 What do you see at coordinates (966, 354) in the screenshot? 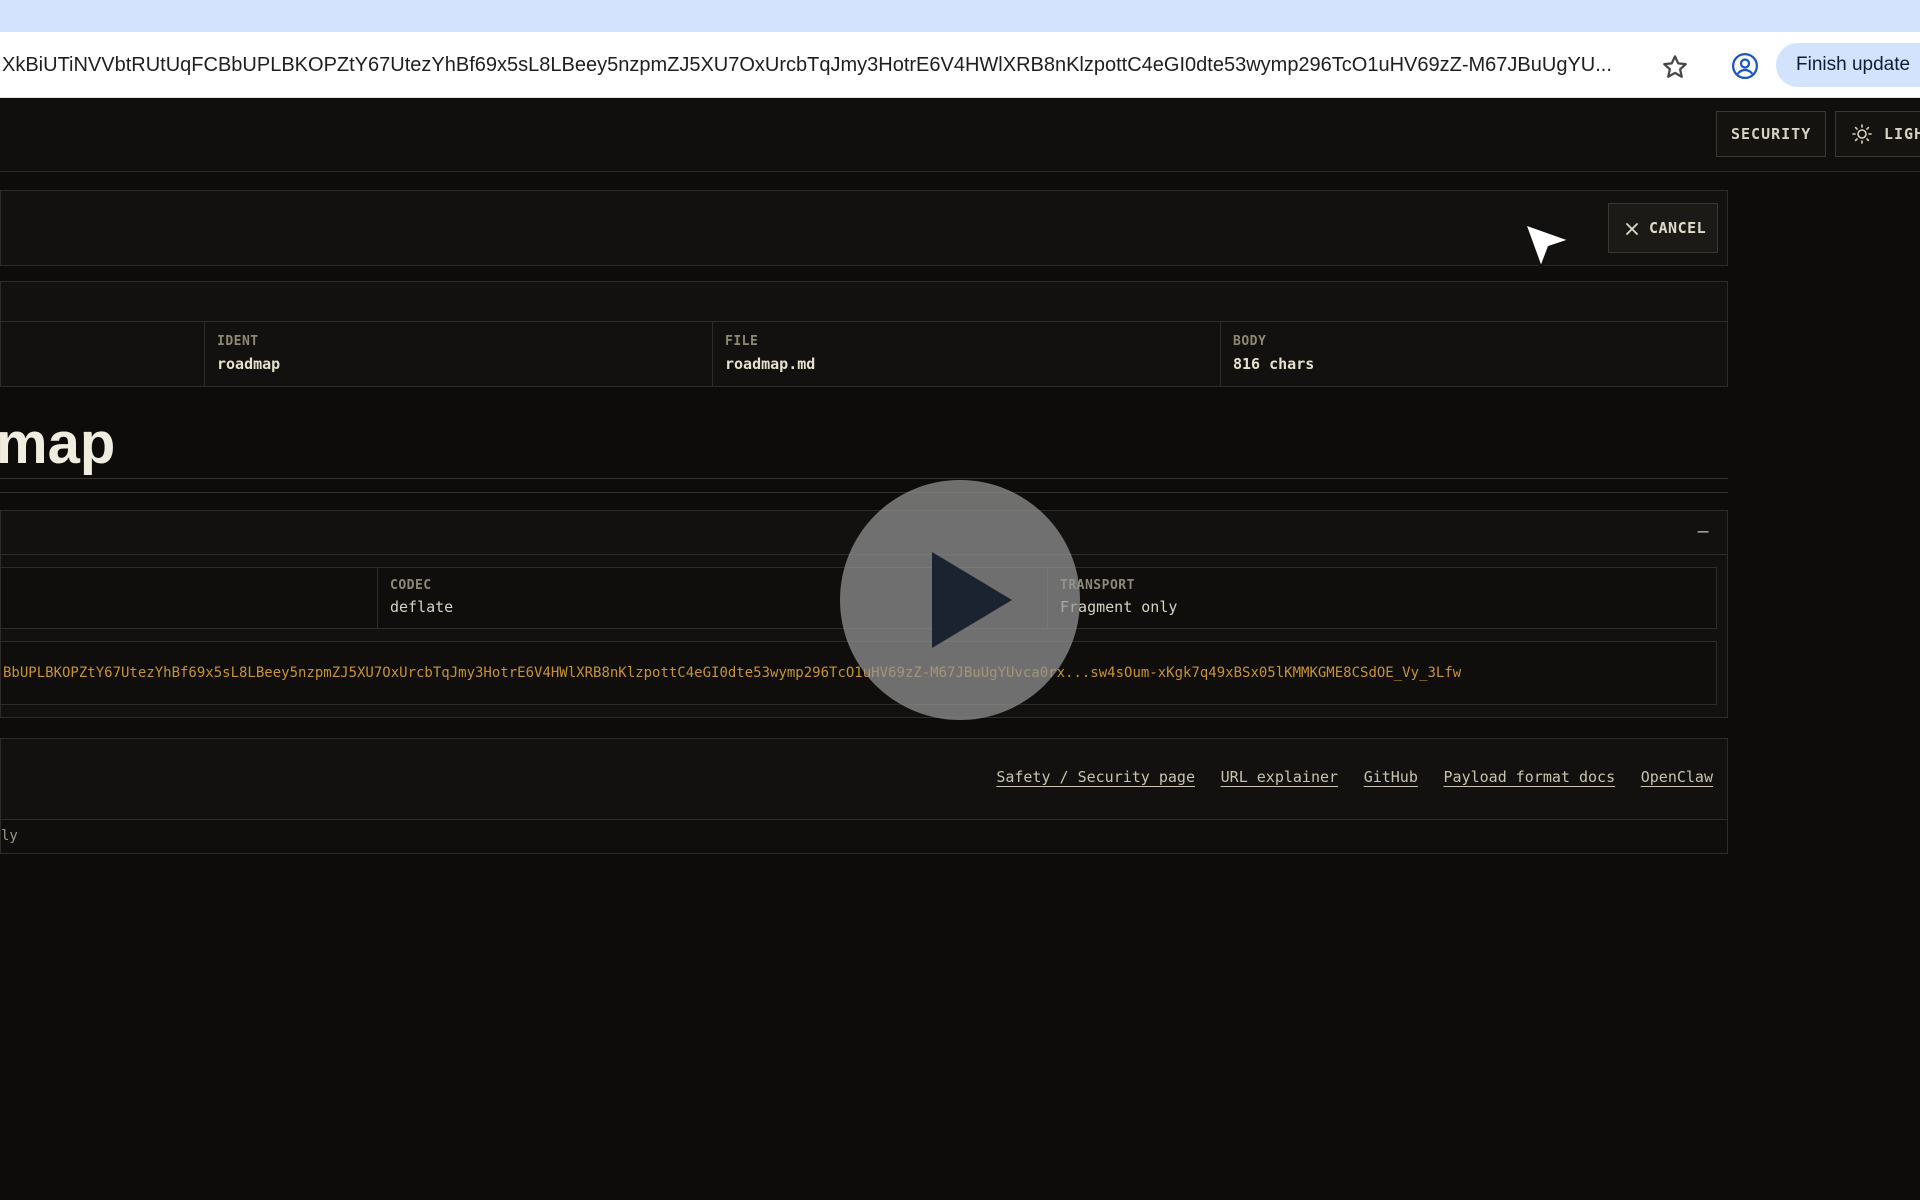
I see `meta-cell-file: FILE roadmap.md` at bounding box center [966, 354].